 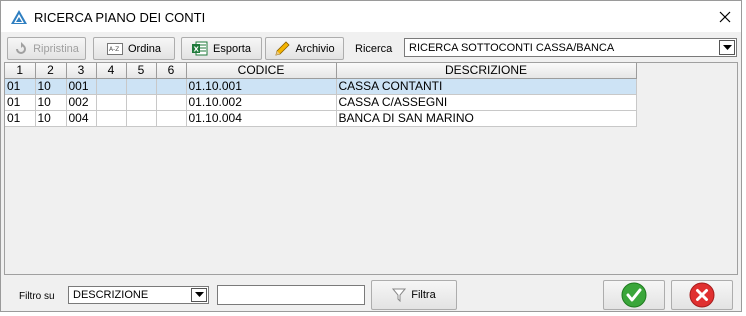 I want to click on archivio-button: Archivio, so click(x=304, y=48).